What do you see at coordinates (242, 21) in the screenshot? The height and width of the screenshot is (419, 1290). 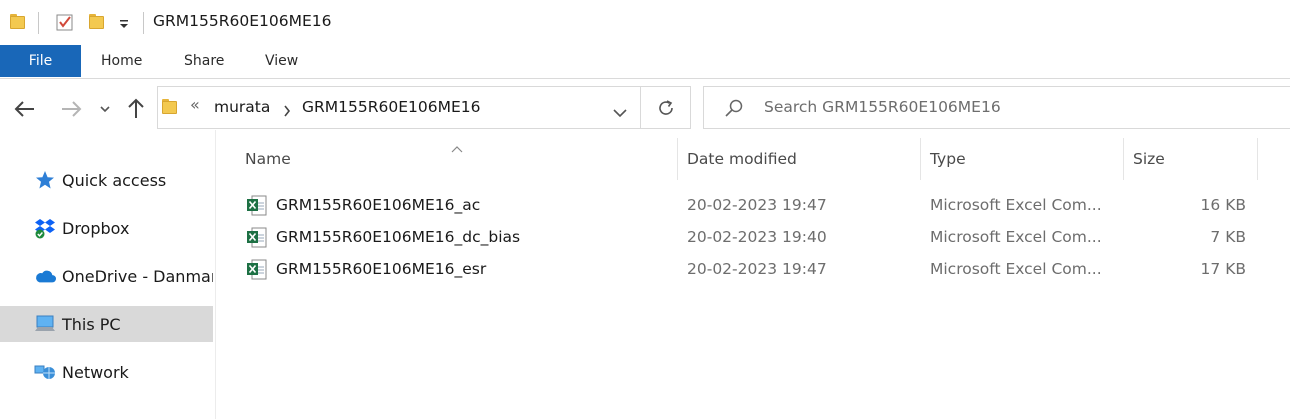 I see `window-title: GRM155R60E106ME16` at bounding box center [242, 21].